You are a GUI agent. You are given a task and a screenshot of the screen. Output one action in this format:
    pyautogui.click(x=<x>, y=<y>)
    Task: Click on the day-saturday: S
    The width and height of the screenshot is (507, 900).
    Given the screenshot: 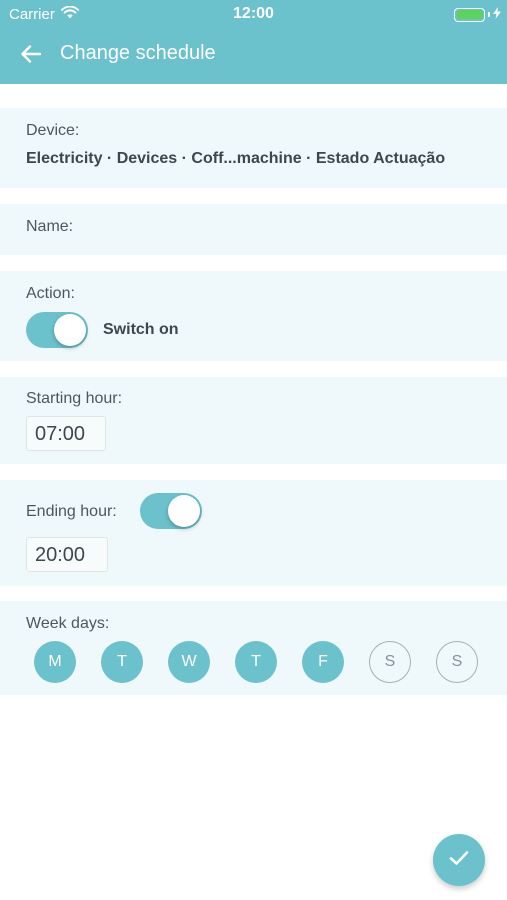 What is the action you would take?
    pyautogui.click(x=390, y=662)
    